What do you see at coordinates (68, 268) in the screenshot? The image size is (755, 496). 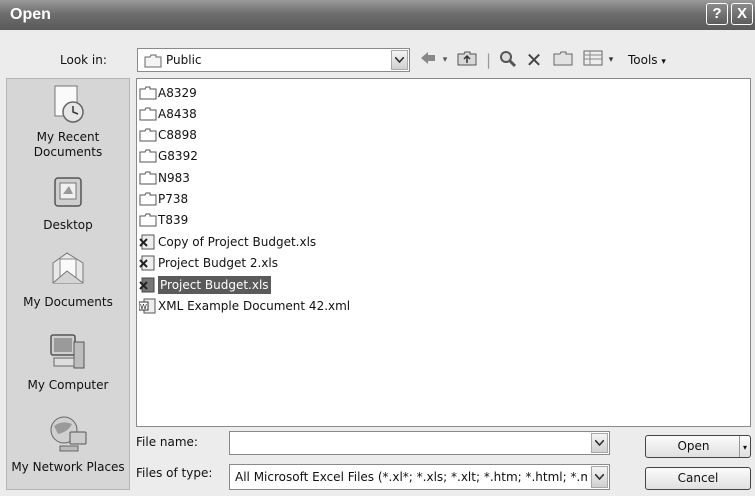 I see `my-documents-icon` at bounding box center [68, 268].